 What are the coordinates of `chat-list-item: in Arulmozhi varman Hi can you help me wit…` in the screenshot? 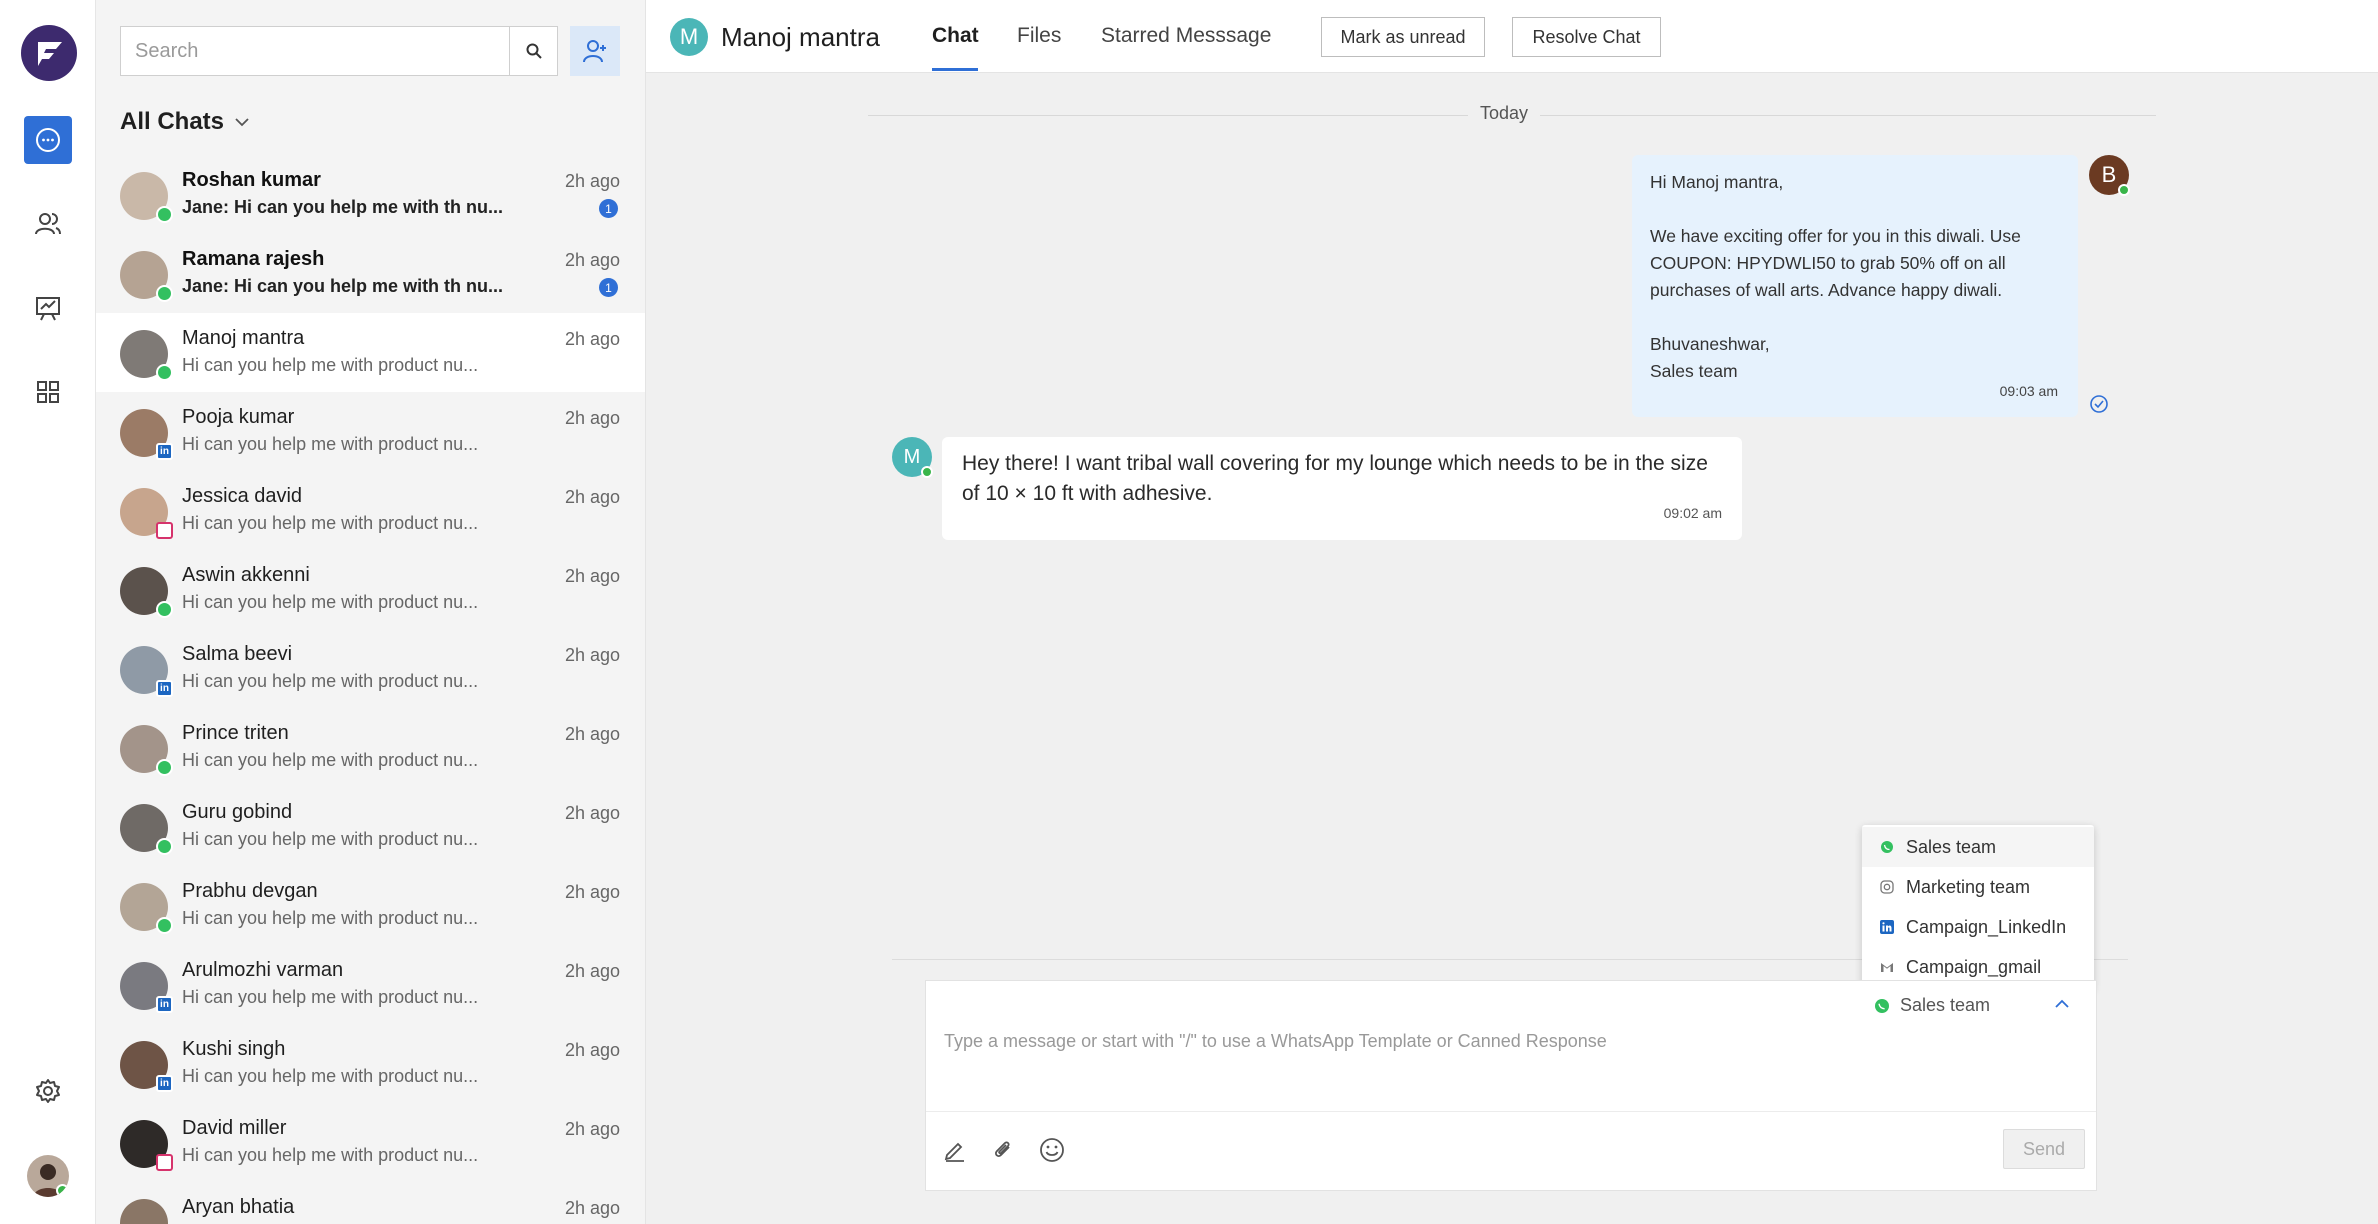 It's located at (370, 984).